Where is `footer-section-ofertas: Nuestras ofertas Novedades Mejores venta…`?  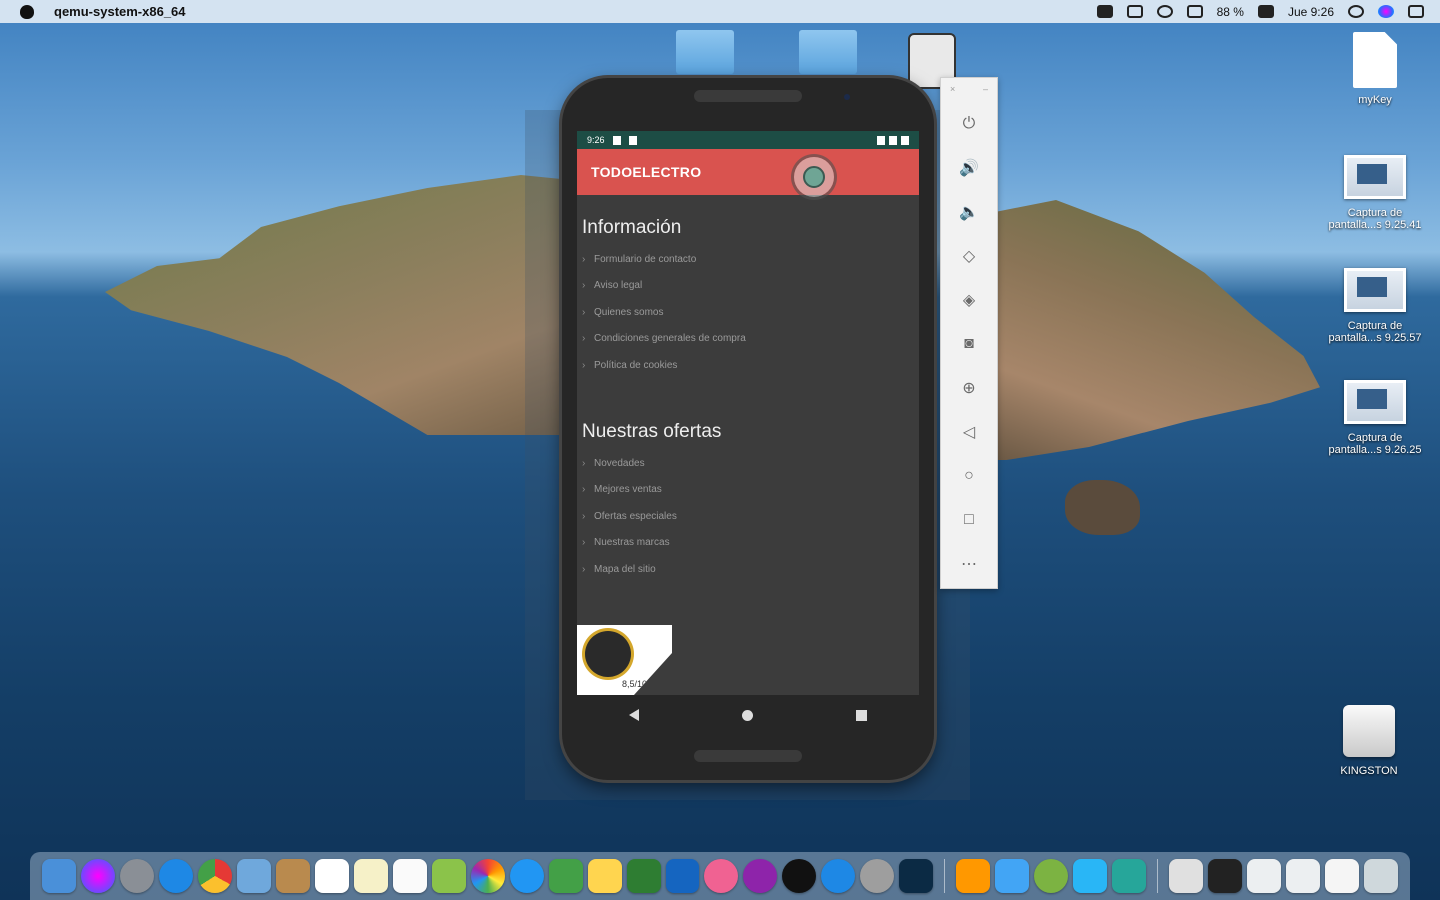
footer-section-ofertas: Nuestras ofertas Novedades Mejores venta… is located at coordinates (748, 502).